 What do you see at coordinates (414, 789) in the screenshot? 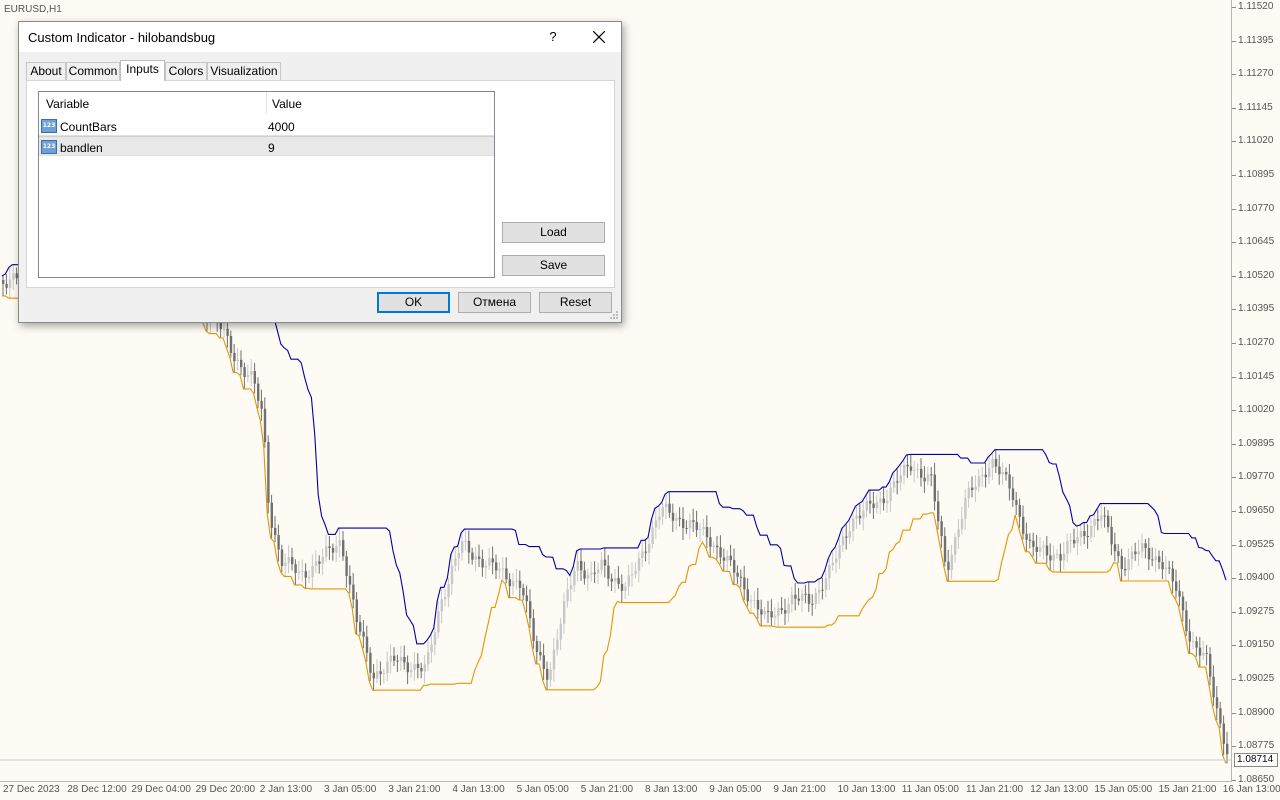
I see `time-tick-label: 3 Jan 21:00` at bounding box center [414, 789].